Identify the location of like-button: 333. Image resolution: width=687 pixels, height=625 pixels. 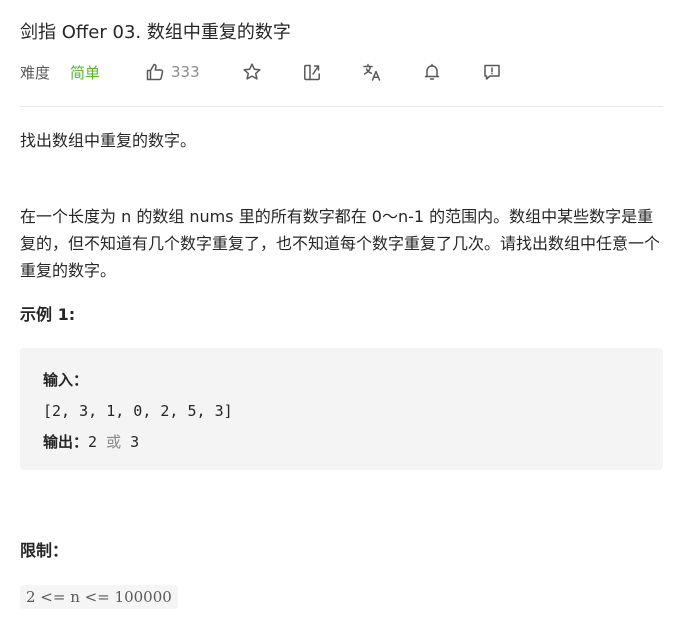
(172, 72).